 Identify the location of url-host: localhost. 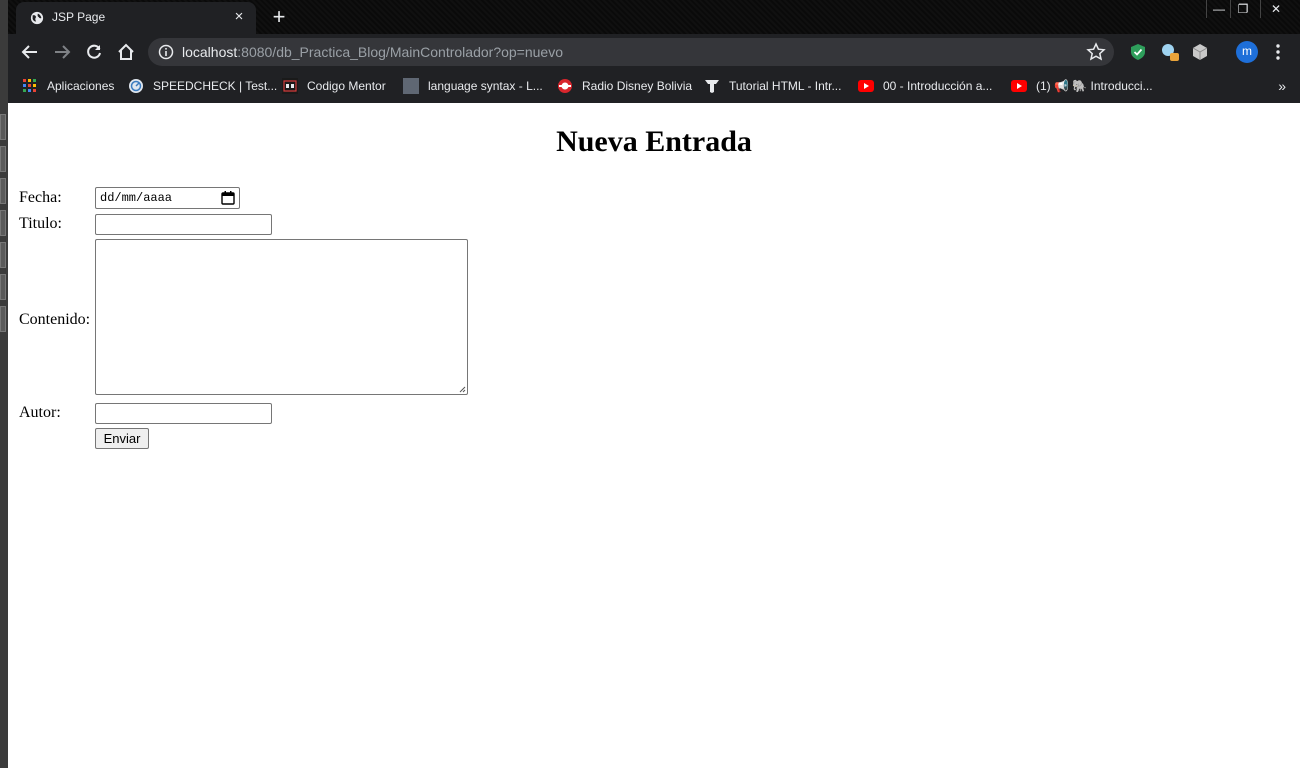
(210, 52).